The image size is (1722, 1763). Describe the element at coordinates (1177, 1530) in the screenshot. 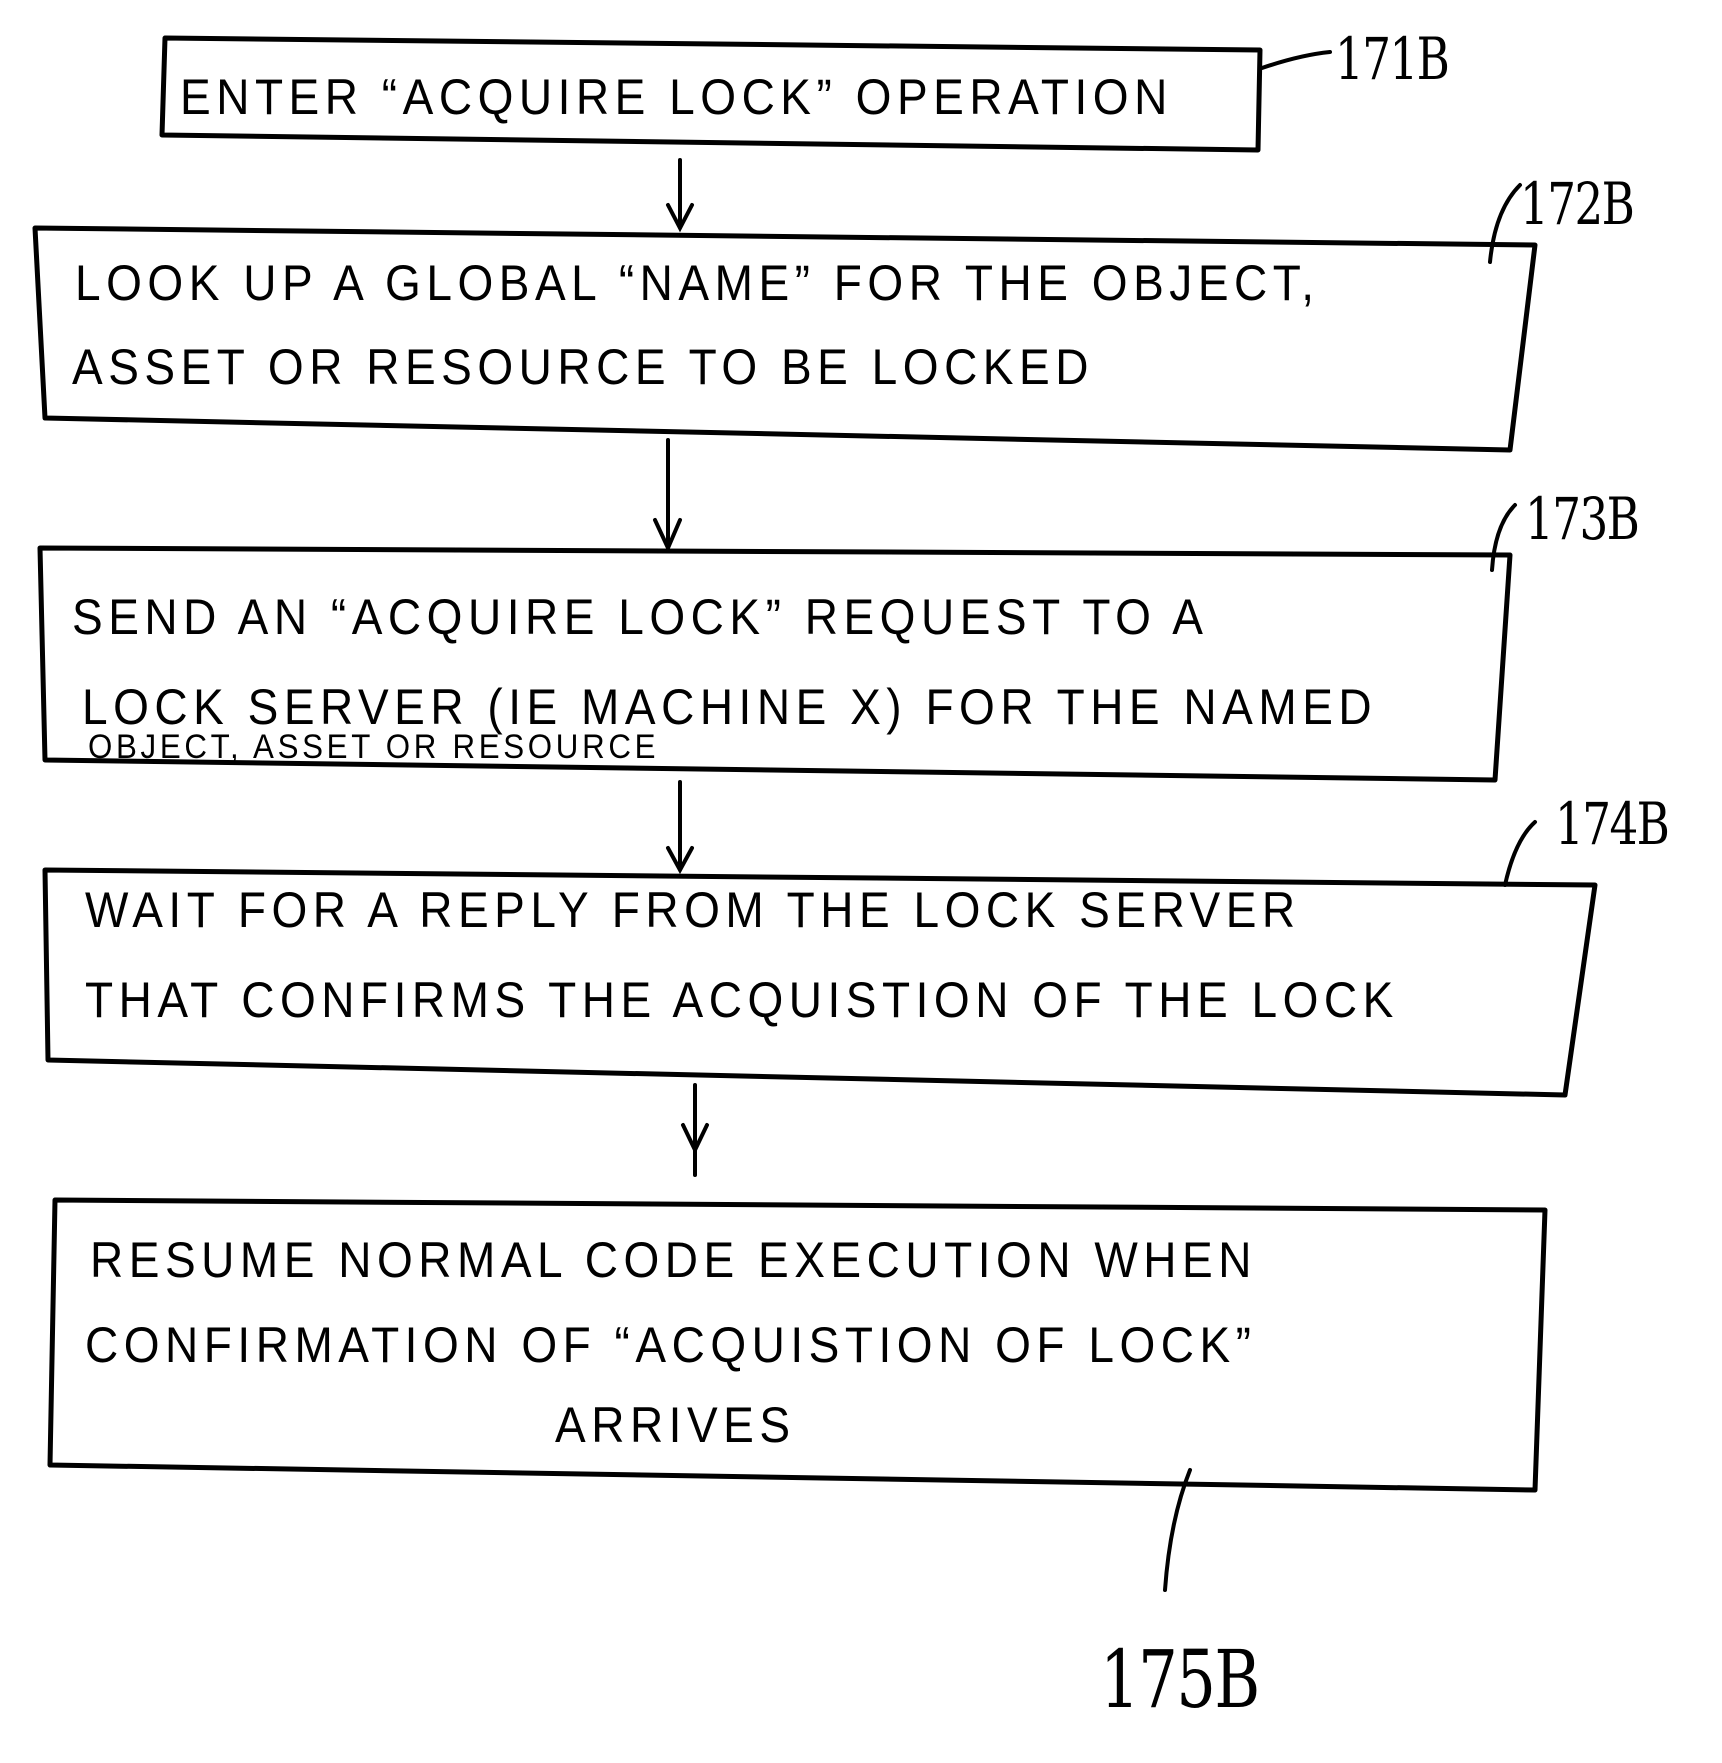

I see `leader-175b` at that location.